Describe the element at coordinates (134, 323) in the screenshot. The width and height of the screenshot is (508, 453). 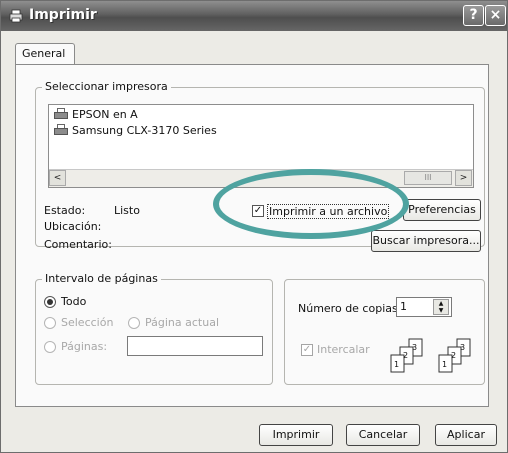
I see `current-page-radio` at that location.